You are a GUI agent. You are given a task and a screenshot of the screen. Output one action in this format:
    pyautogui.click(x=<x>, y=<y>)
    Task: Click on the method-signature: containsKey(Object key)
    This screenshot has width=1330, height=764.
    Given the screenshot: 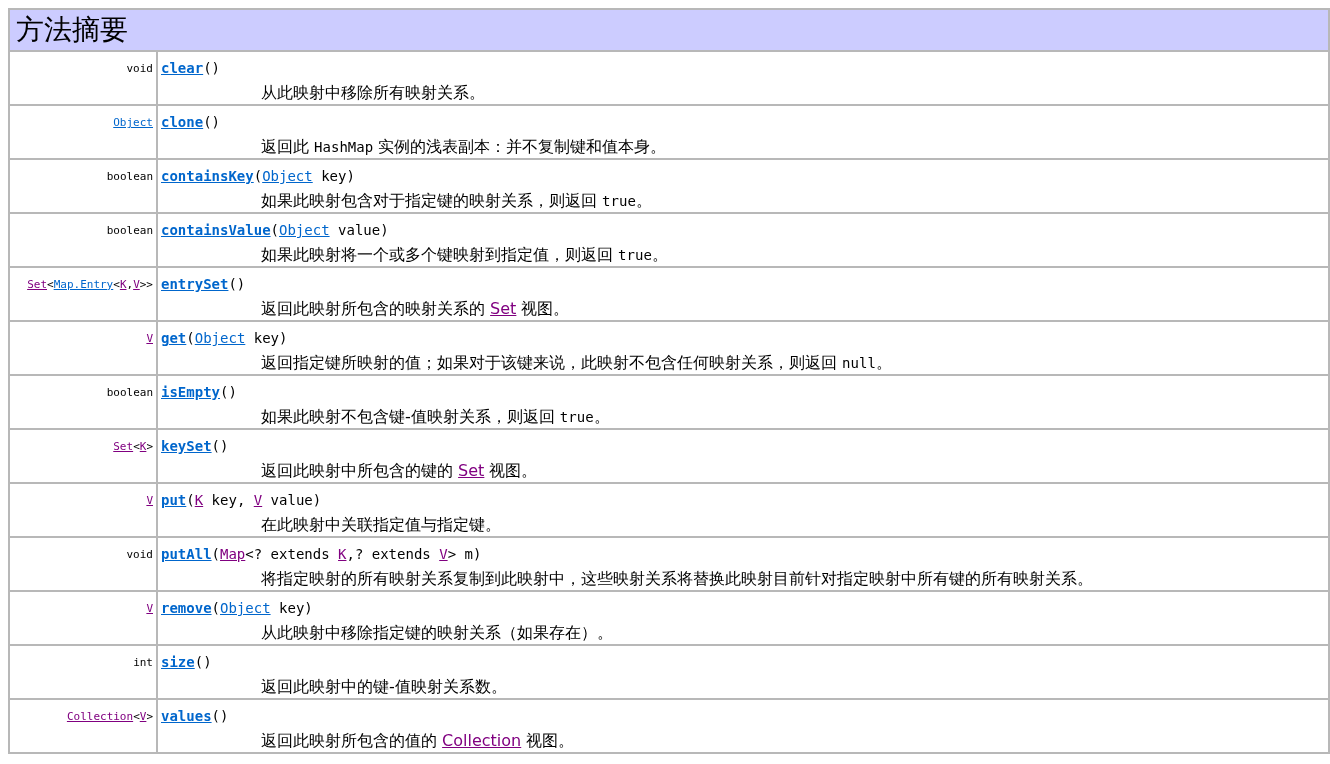 What is the action you would take?
    pyautogui.click(x=258, y=176)
    